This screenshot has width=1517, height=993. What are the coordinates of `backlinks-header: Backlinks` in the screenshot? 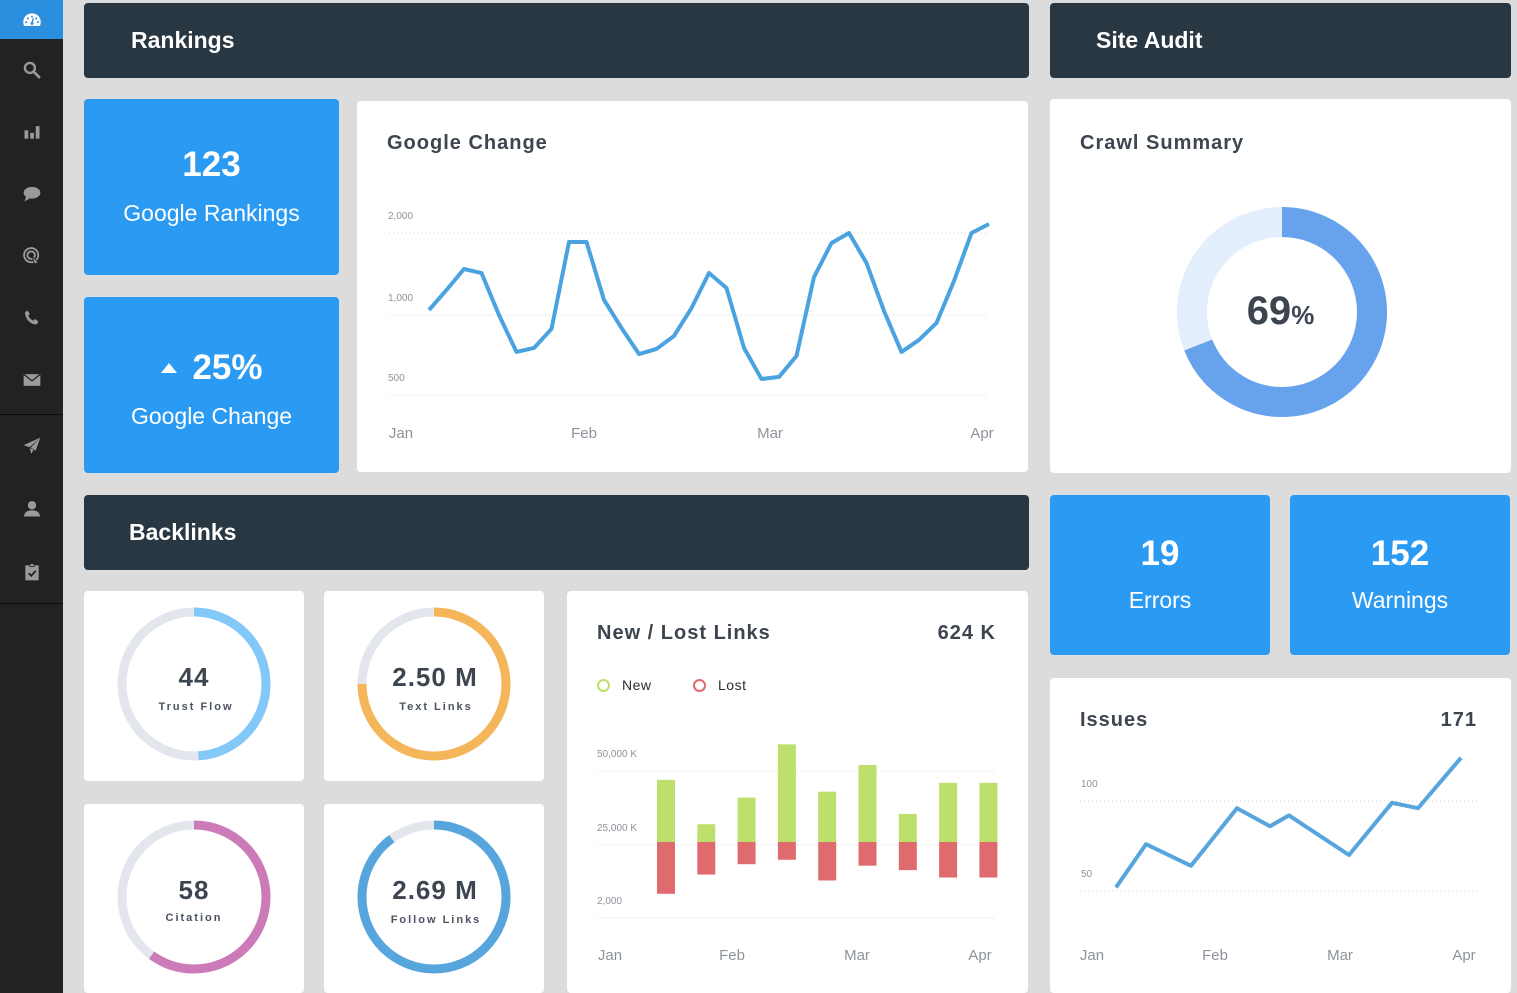 It's located at (556, 532).